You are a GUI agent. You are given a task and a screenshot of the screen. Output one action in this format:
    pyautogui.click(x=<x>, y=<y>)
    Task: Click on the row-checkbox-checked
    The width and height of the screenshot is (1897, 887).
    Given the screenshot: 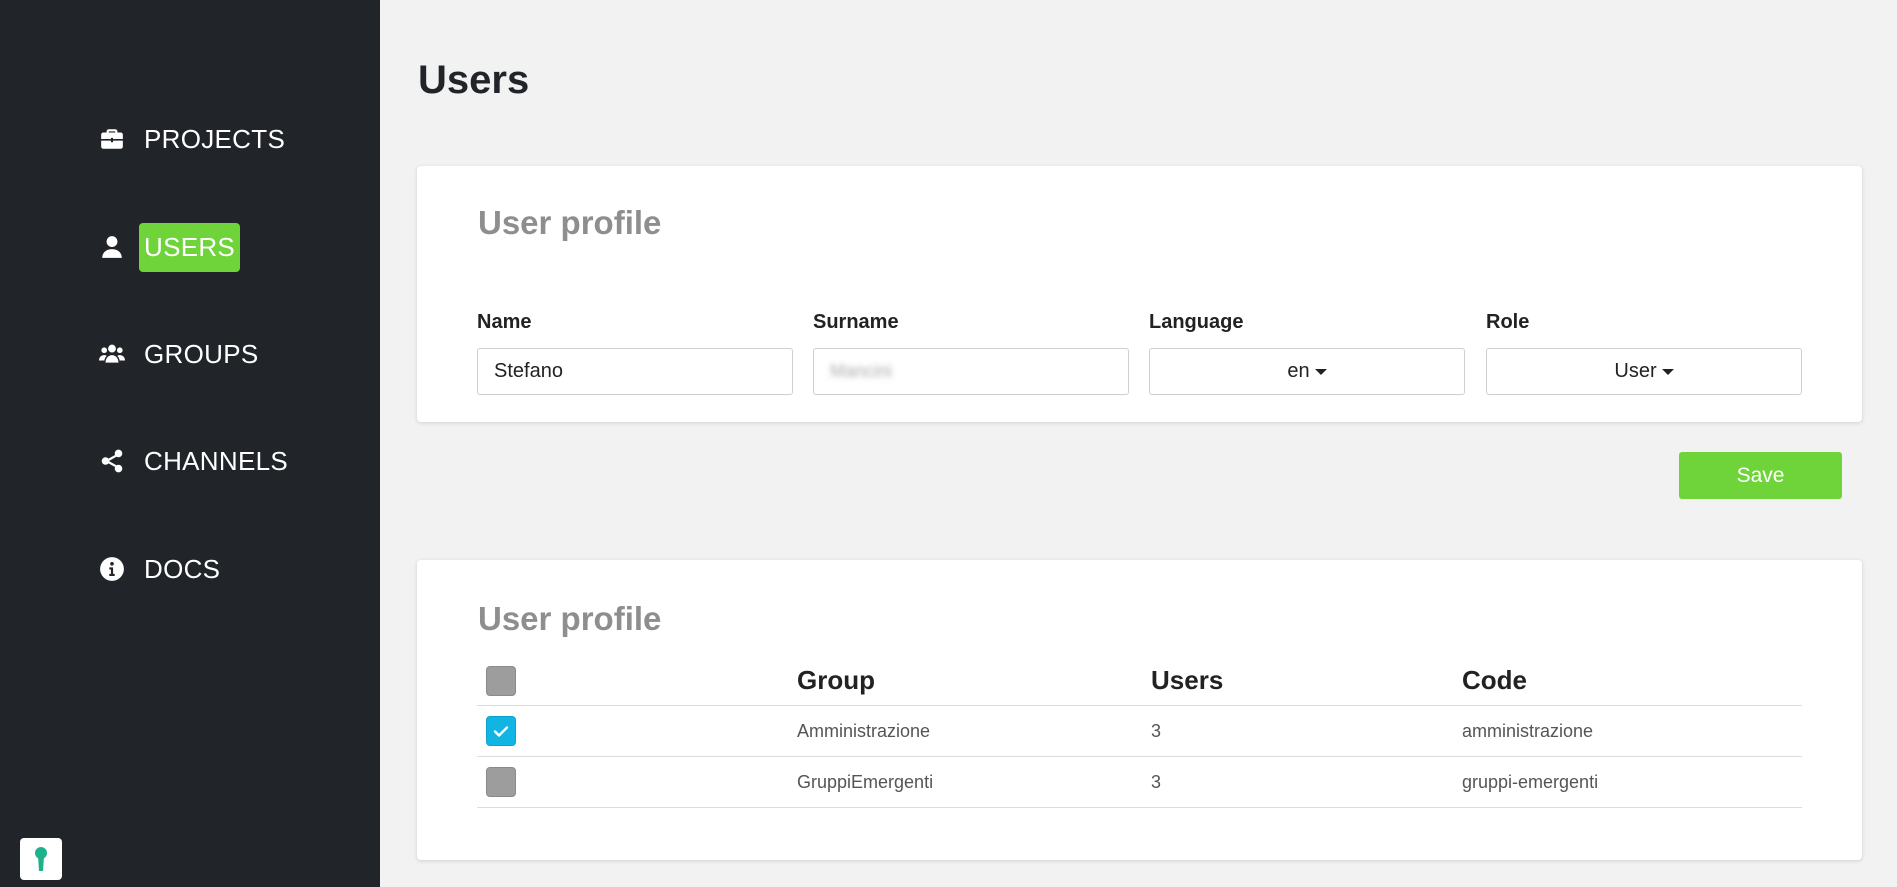 What is the action you would take?
    pyautogui.click(x=501, y=731)
    